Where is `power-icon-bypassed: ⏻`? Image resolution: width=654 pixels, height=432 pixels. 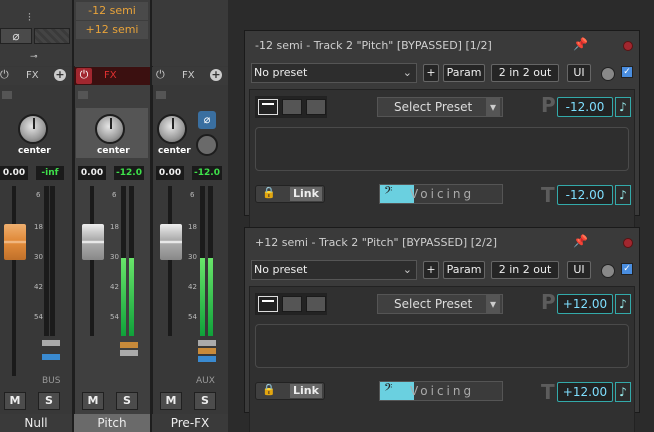
power-icon-bypassed: ⏻ is located at coordinates (84, 76).